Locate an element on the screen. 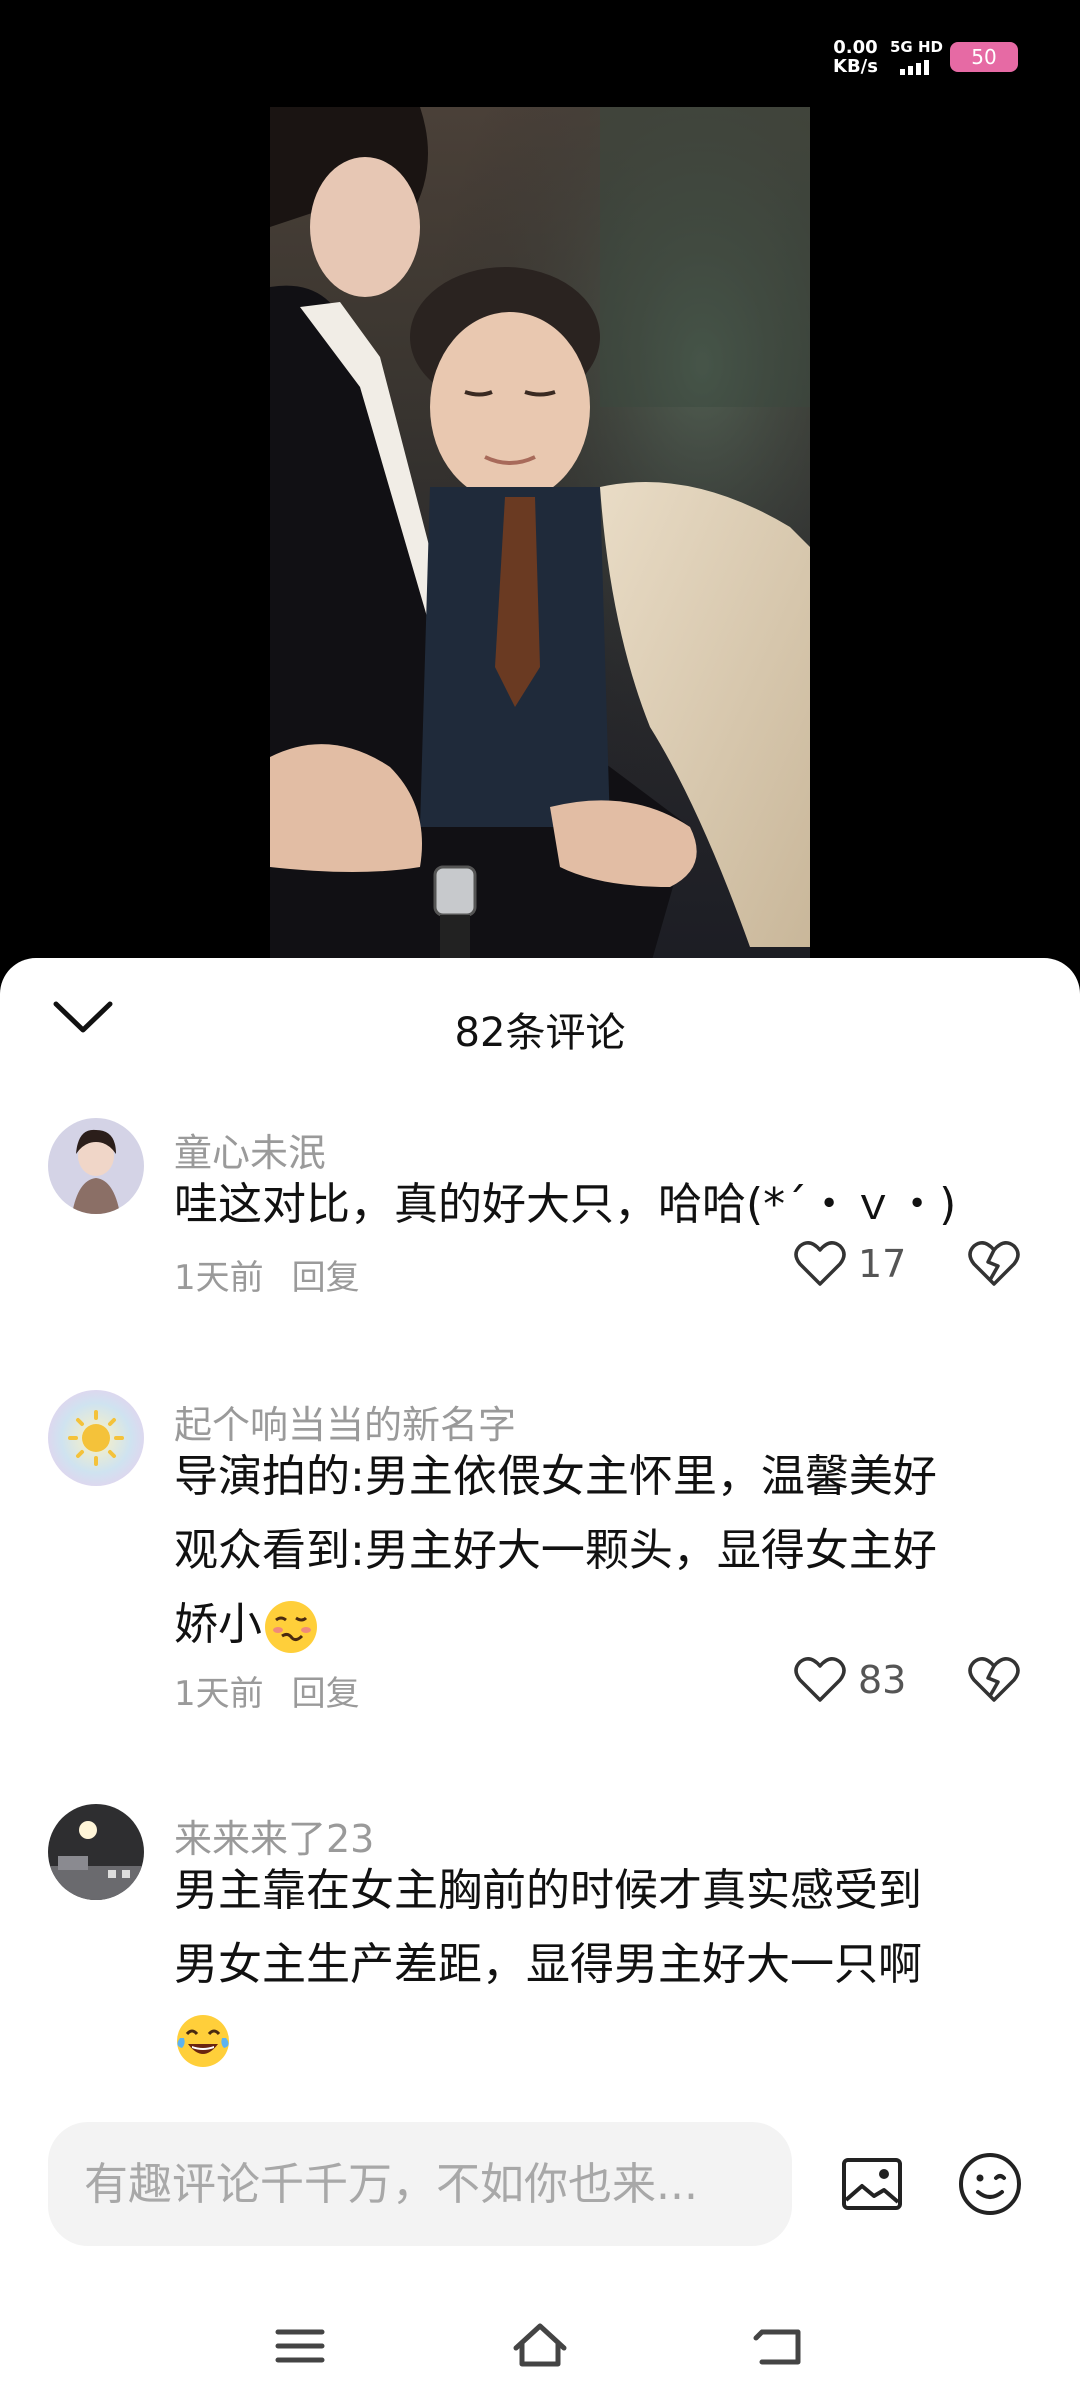 The image size is (1080, 2400). comment-count-title: 82条评论 is located at coordinates (540, 1033).